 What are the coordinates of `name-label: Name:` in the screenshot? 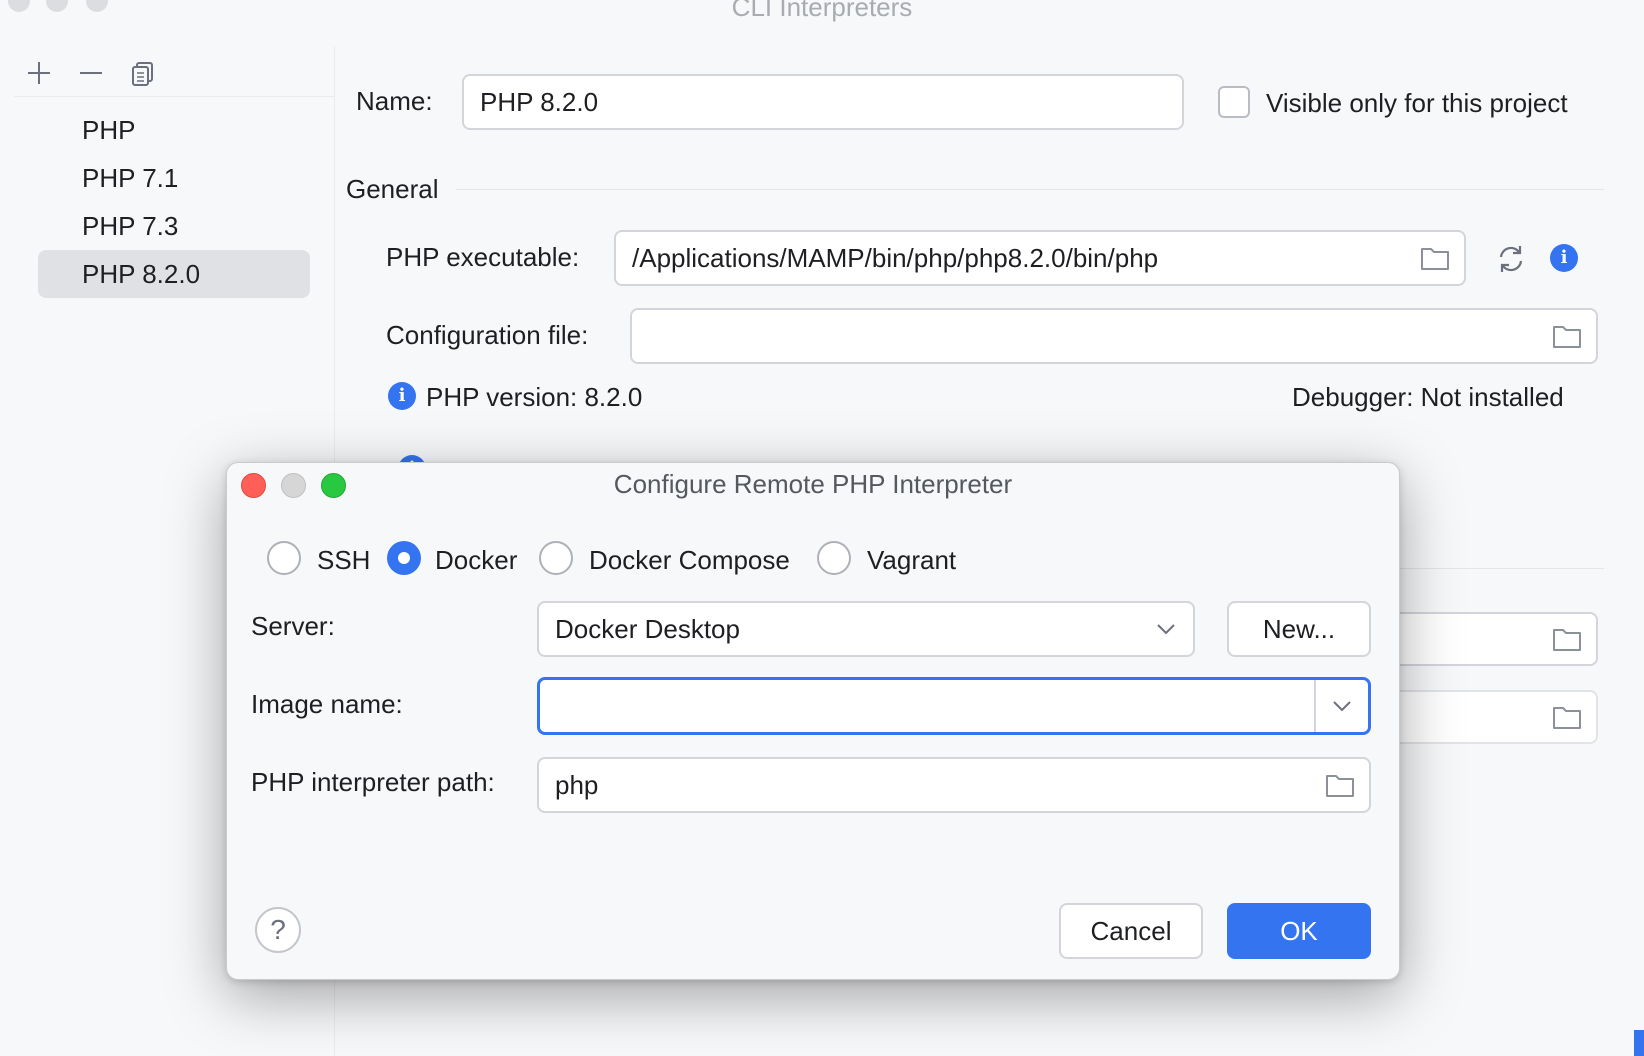 It's located at (394, 101).